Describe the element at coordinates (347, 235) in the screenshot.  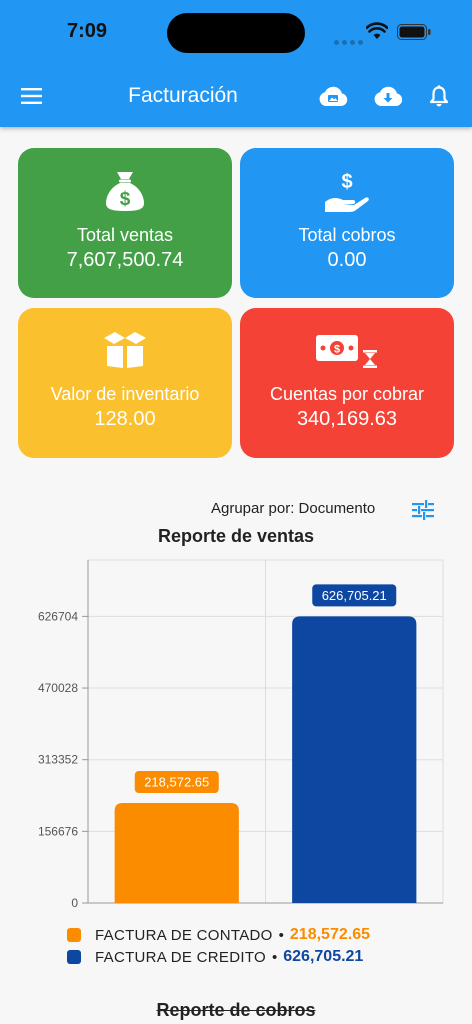
I see `total-payments-label: Total cobros` at that location.